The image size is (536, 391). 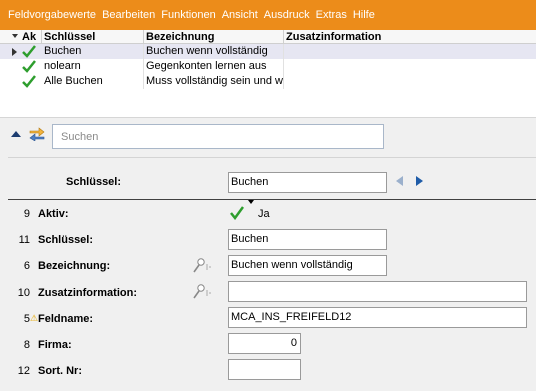 I want to click on table-row: nolearn Gegenkonten lernen aus, so click(x=268, y=66).